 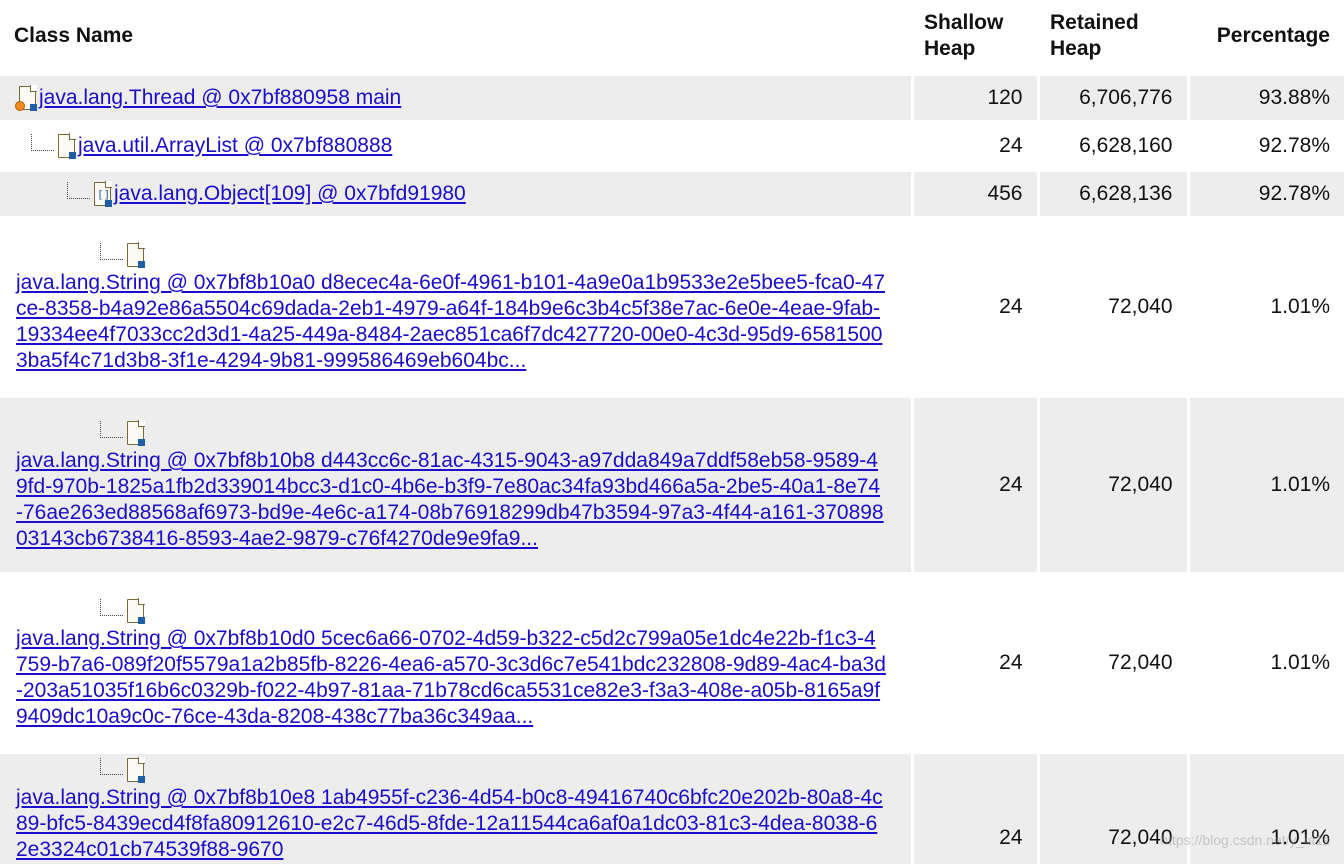 I want to click on column-header-retained-heap: Retained Heap, so click(x=1113, y=37).